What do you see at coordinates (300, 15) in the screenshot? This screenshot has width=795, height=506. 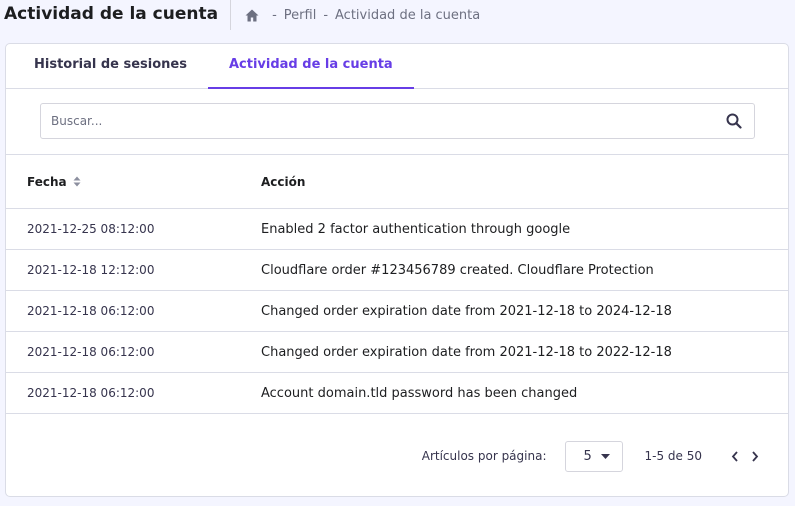 I see `breadcrumb-item-perfil: Perfil` at bounding box center [300, 15].